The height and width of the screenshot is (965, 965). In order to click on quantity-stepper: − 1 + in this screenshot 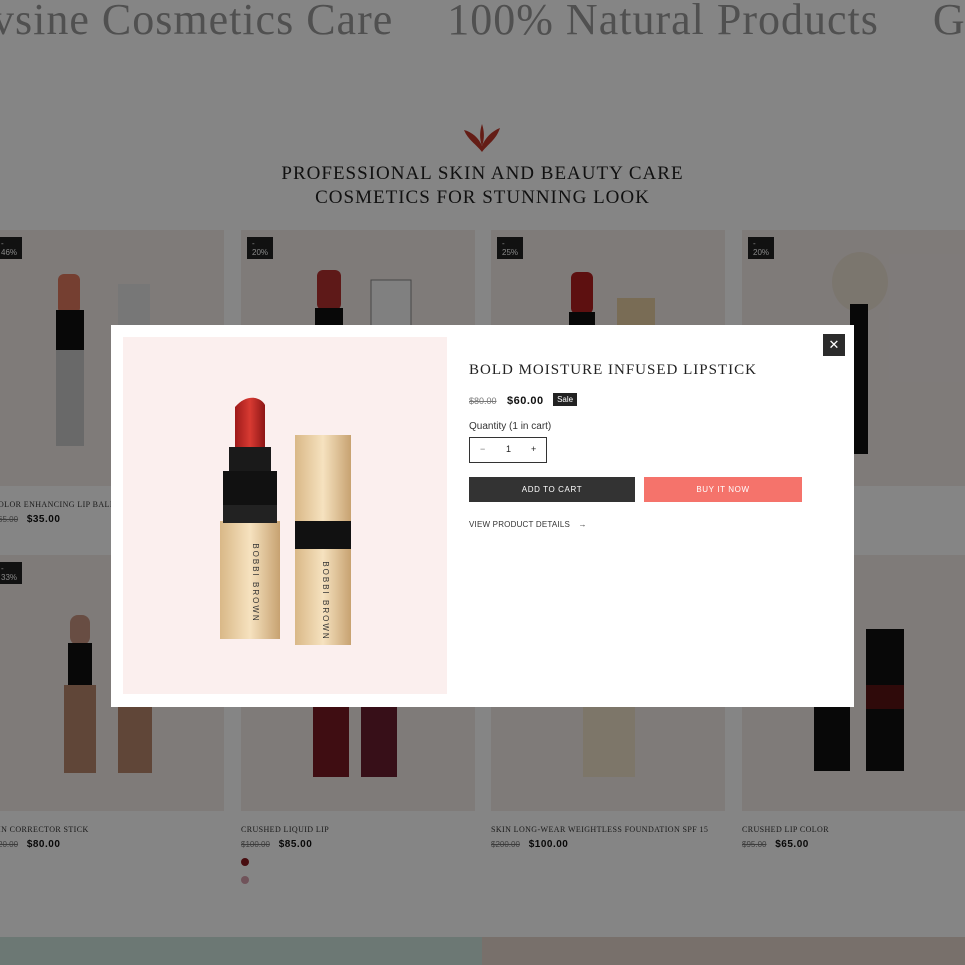, I will do `click(508, 450)`.